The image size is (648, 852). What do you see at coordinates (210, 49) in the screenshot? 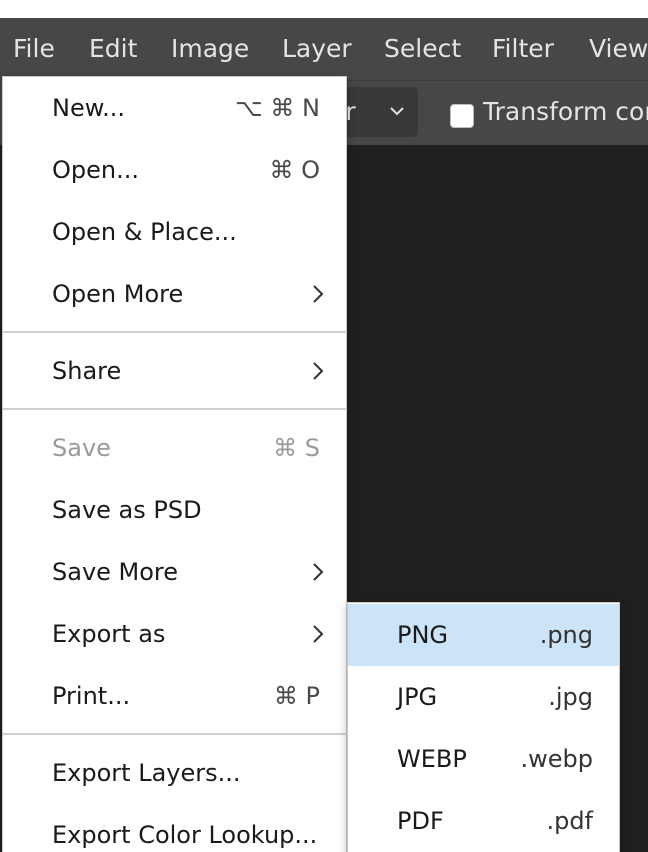
I see `menu-image: Image` at bounding box center [210, 49].